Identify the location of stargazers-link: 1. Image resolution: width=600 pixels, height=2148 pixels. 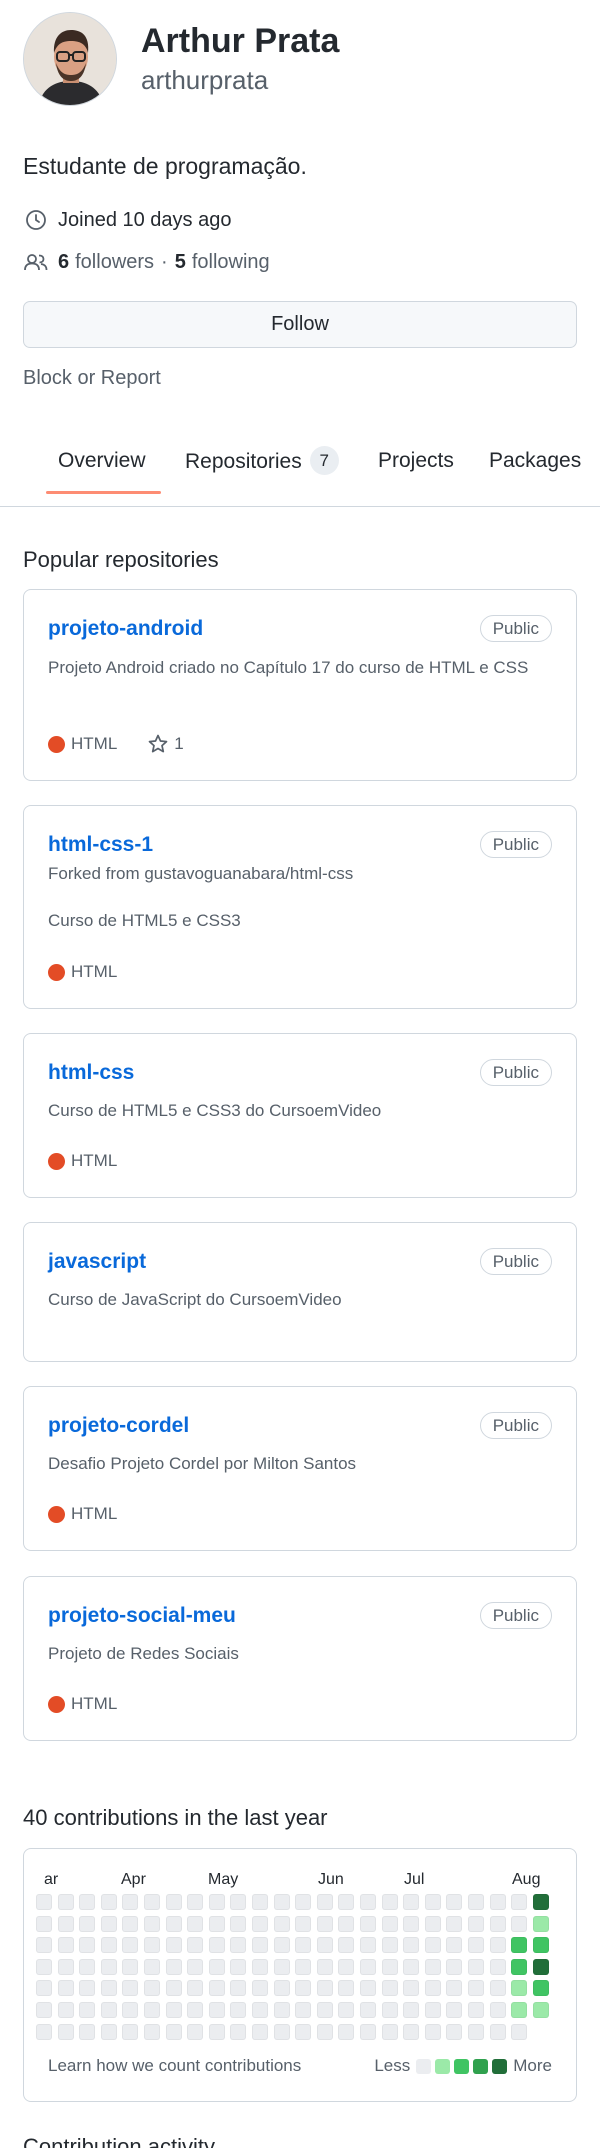
(165, 744).